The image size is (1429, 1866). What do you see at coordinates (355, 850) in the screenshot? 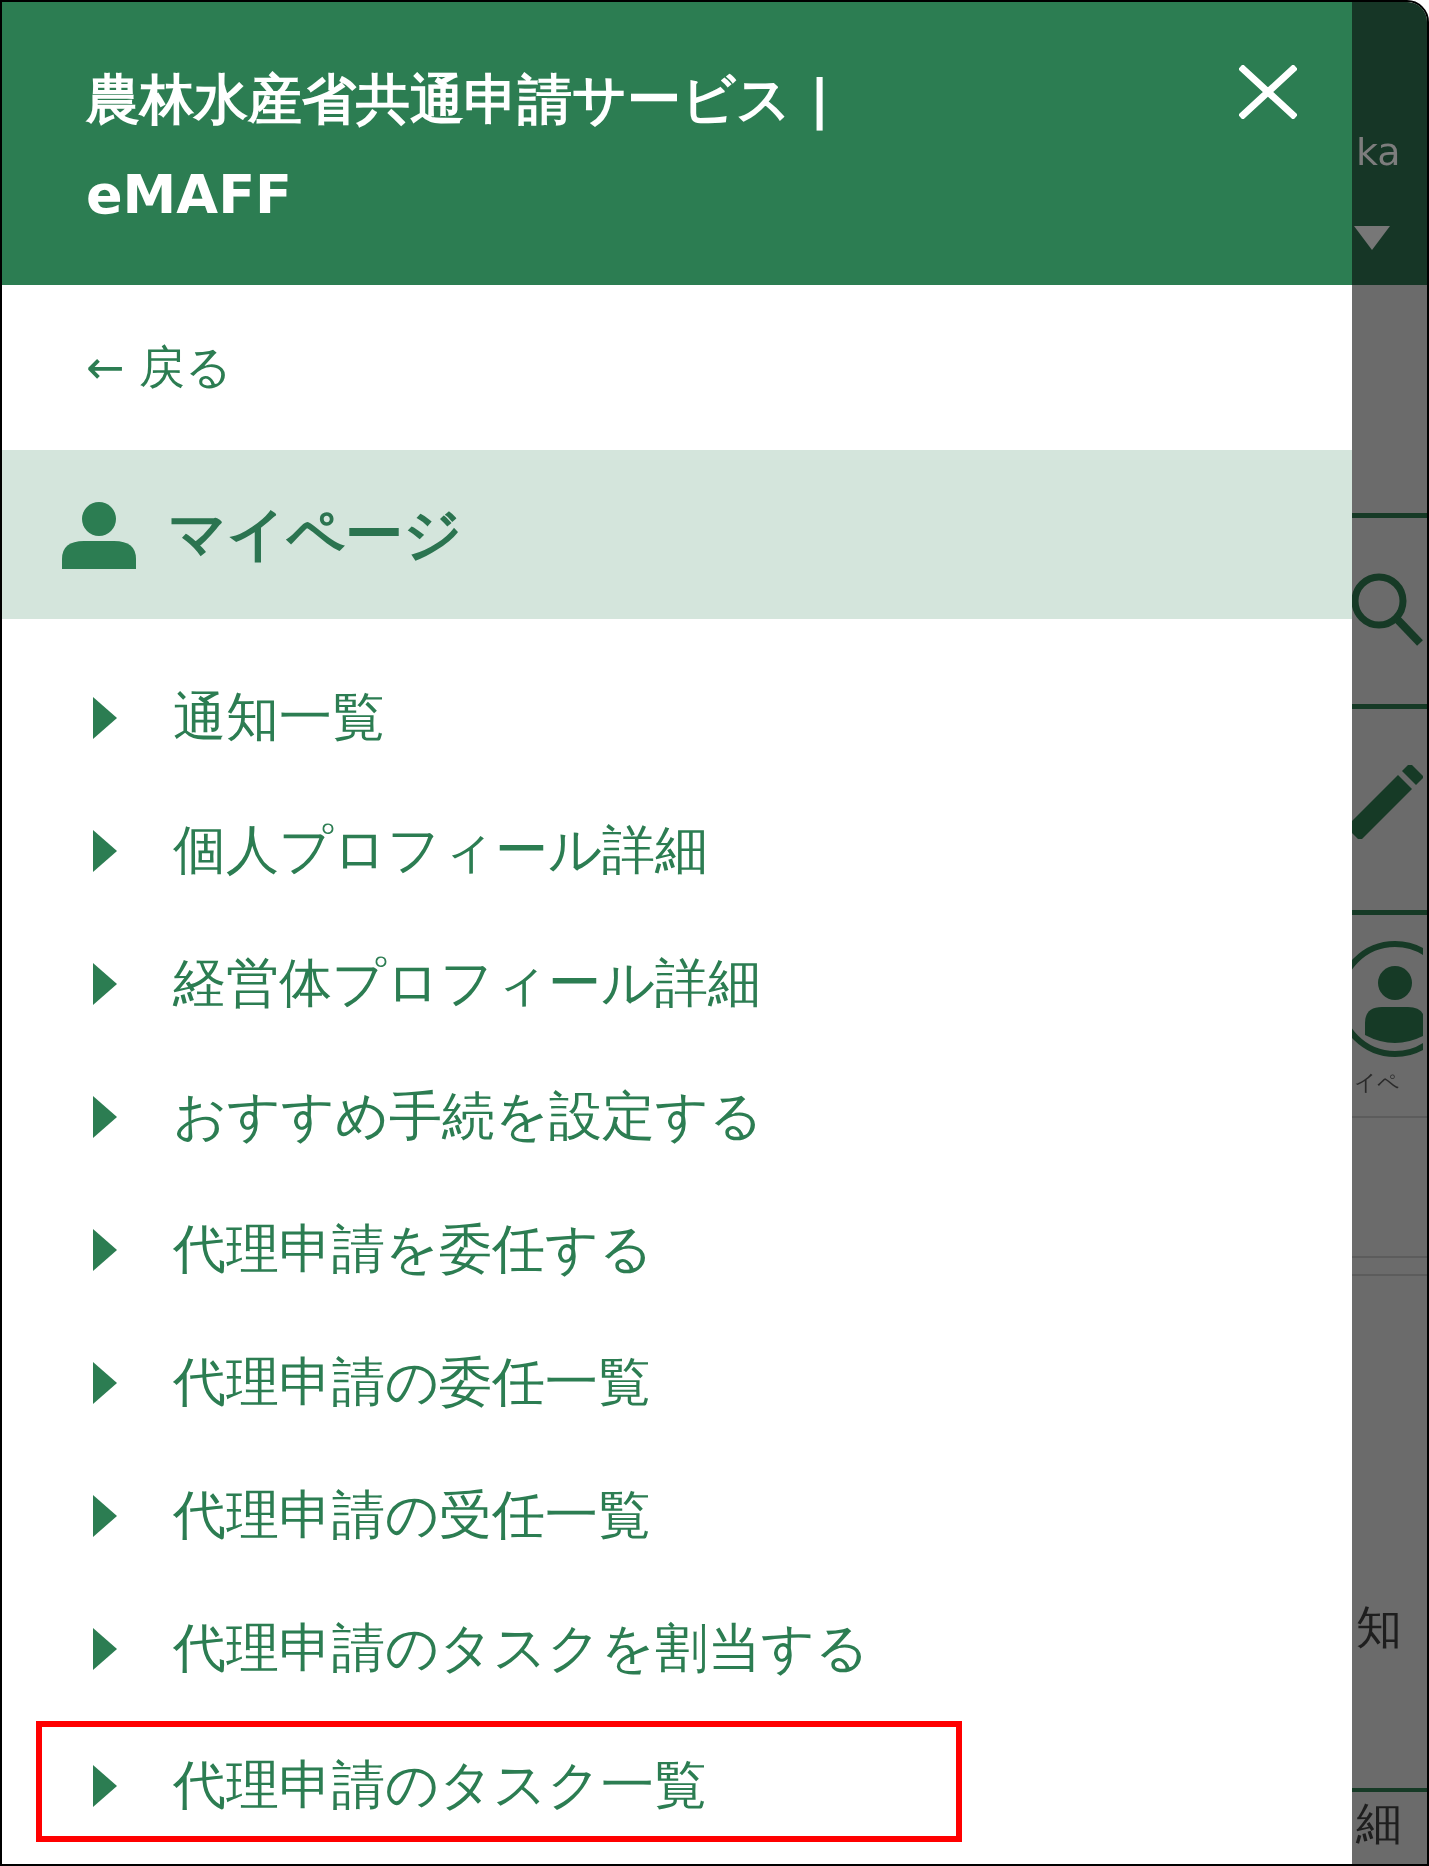
I see `menu-item: 個人プロフィール詳細` at bounding box center [355, 850].